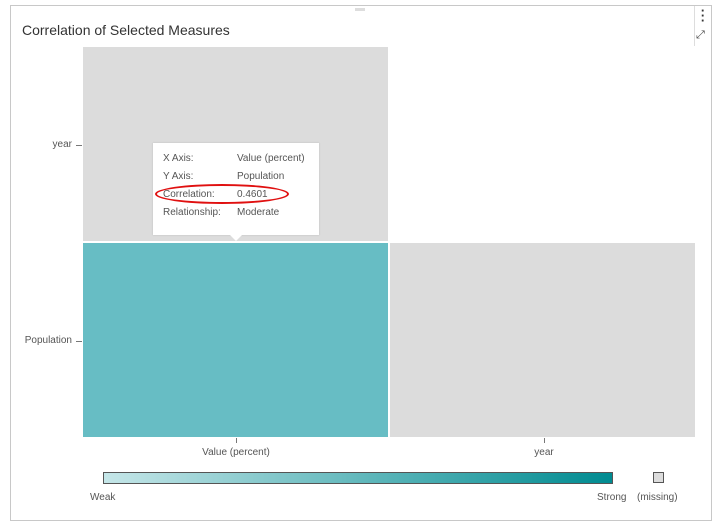 The width and height of the screenshot is (721, 529). What do you see at coordinates (192, 212) in the screenshot?
I see `tooltip-key: Relationship:` at bounding box center [192, 212].